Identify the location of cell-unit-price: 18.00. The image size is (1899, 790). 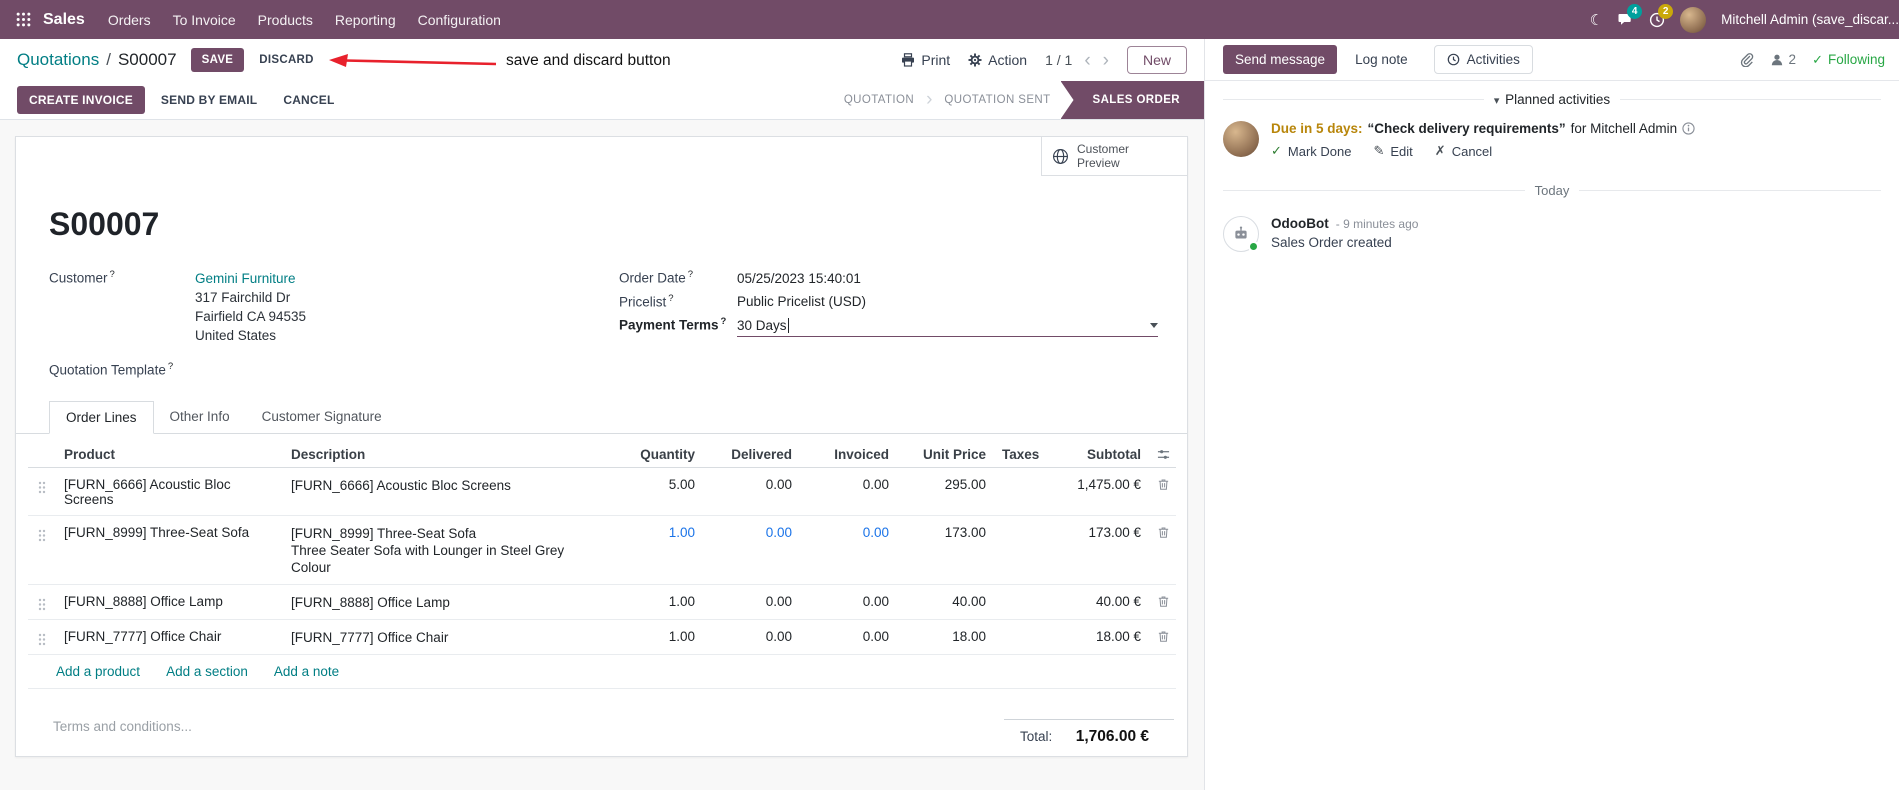
(945, 637).